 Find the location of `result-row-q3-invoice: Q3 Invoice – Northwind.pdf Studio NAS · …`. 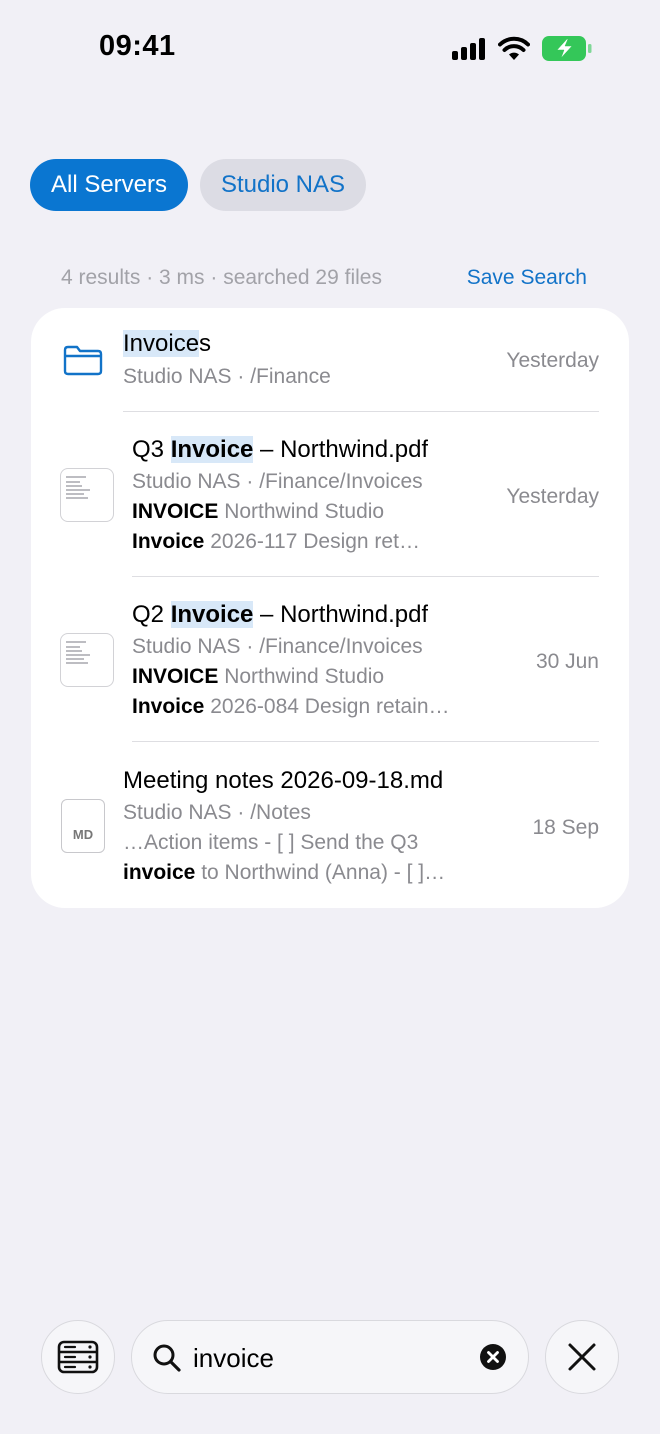

result-row-q3-invoice: Q3 Invoice – Northwind.pdf Studio NAS · … is located at coordinates (330, 494).